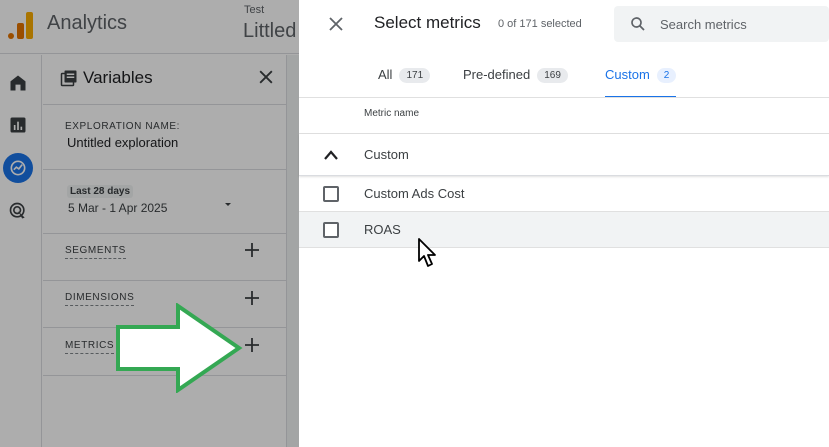 The image size is (829, 447). Describe the element at coordinates (385, 74) in the screenshot. I see `tab-label: All` at that location.